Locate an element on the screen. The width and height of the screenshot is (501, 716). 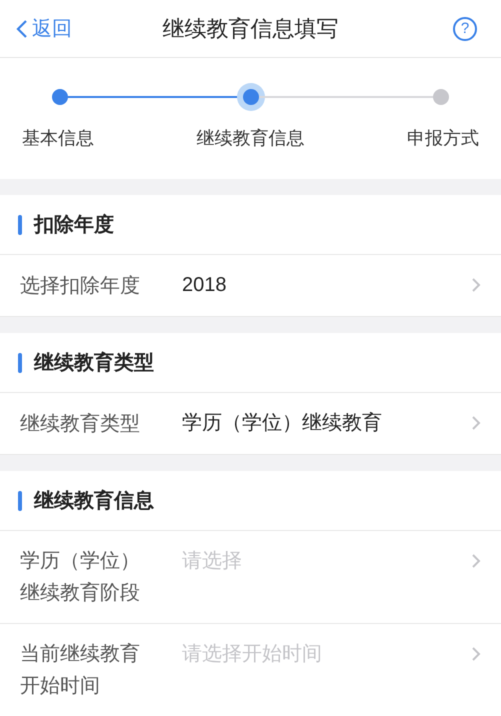
form-row: 学历（学位）继续教育阶段 请选择 is located at coordinates (250, 577).